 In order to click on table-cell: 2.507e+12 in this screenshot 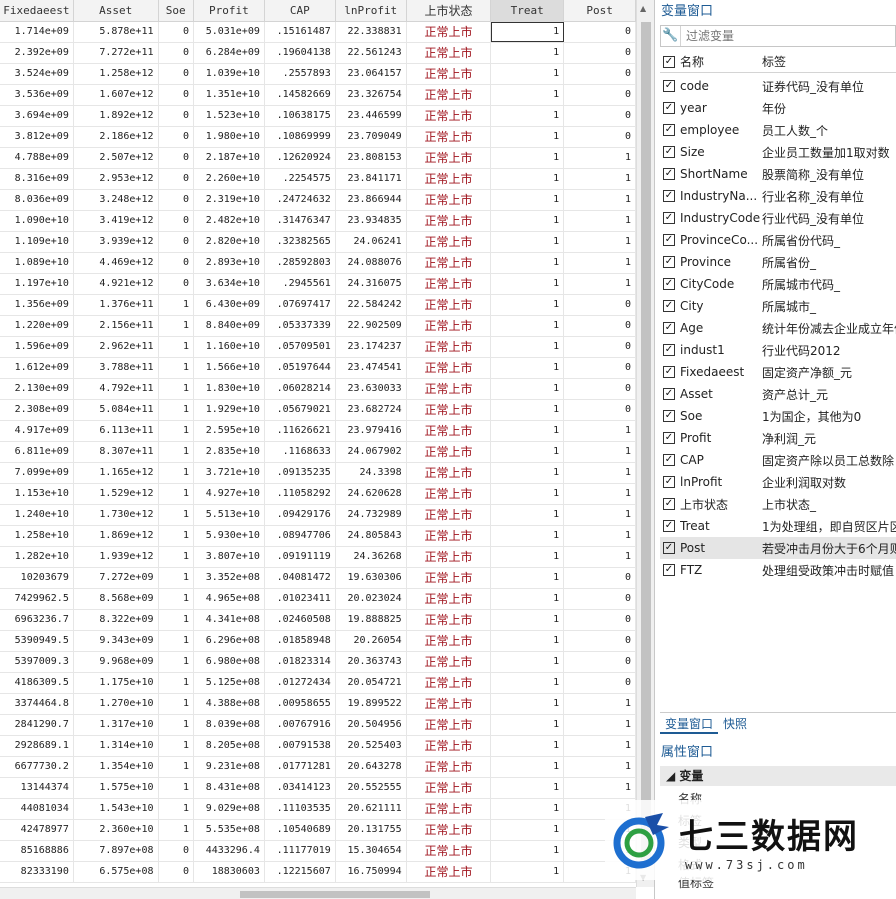, I will do `click(116, 158)`.